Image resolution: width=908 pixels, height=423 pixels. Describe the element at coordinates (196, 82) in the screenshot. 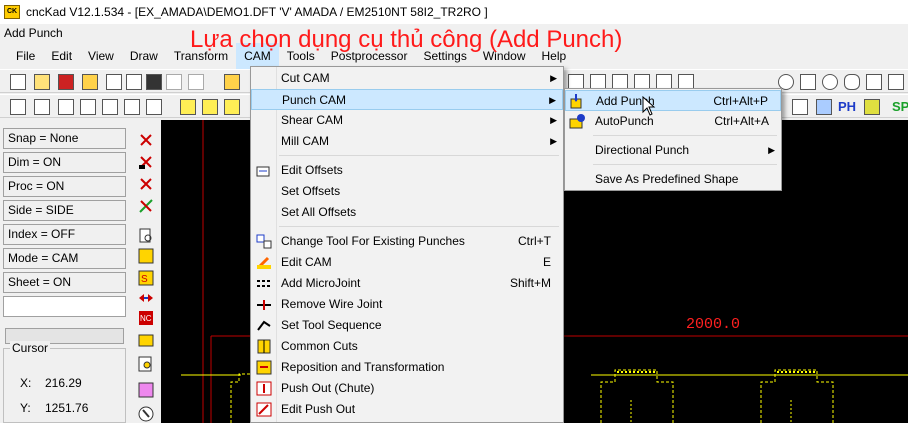

I see `redo-icon` at that location.